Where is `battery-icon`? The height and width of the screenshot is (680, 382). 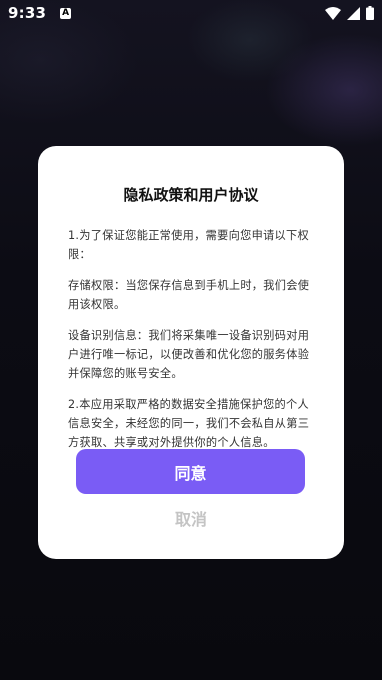
battery-icon is located at coordinates (370, 13).